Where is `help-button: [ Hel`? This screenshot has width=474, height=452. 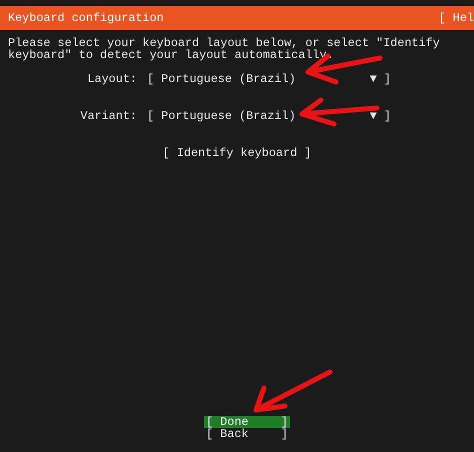 help-button: [ Hel is located at coordinates (456, 18).